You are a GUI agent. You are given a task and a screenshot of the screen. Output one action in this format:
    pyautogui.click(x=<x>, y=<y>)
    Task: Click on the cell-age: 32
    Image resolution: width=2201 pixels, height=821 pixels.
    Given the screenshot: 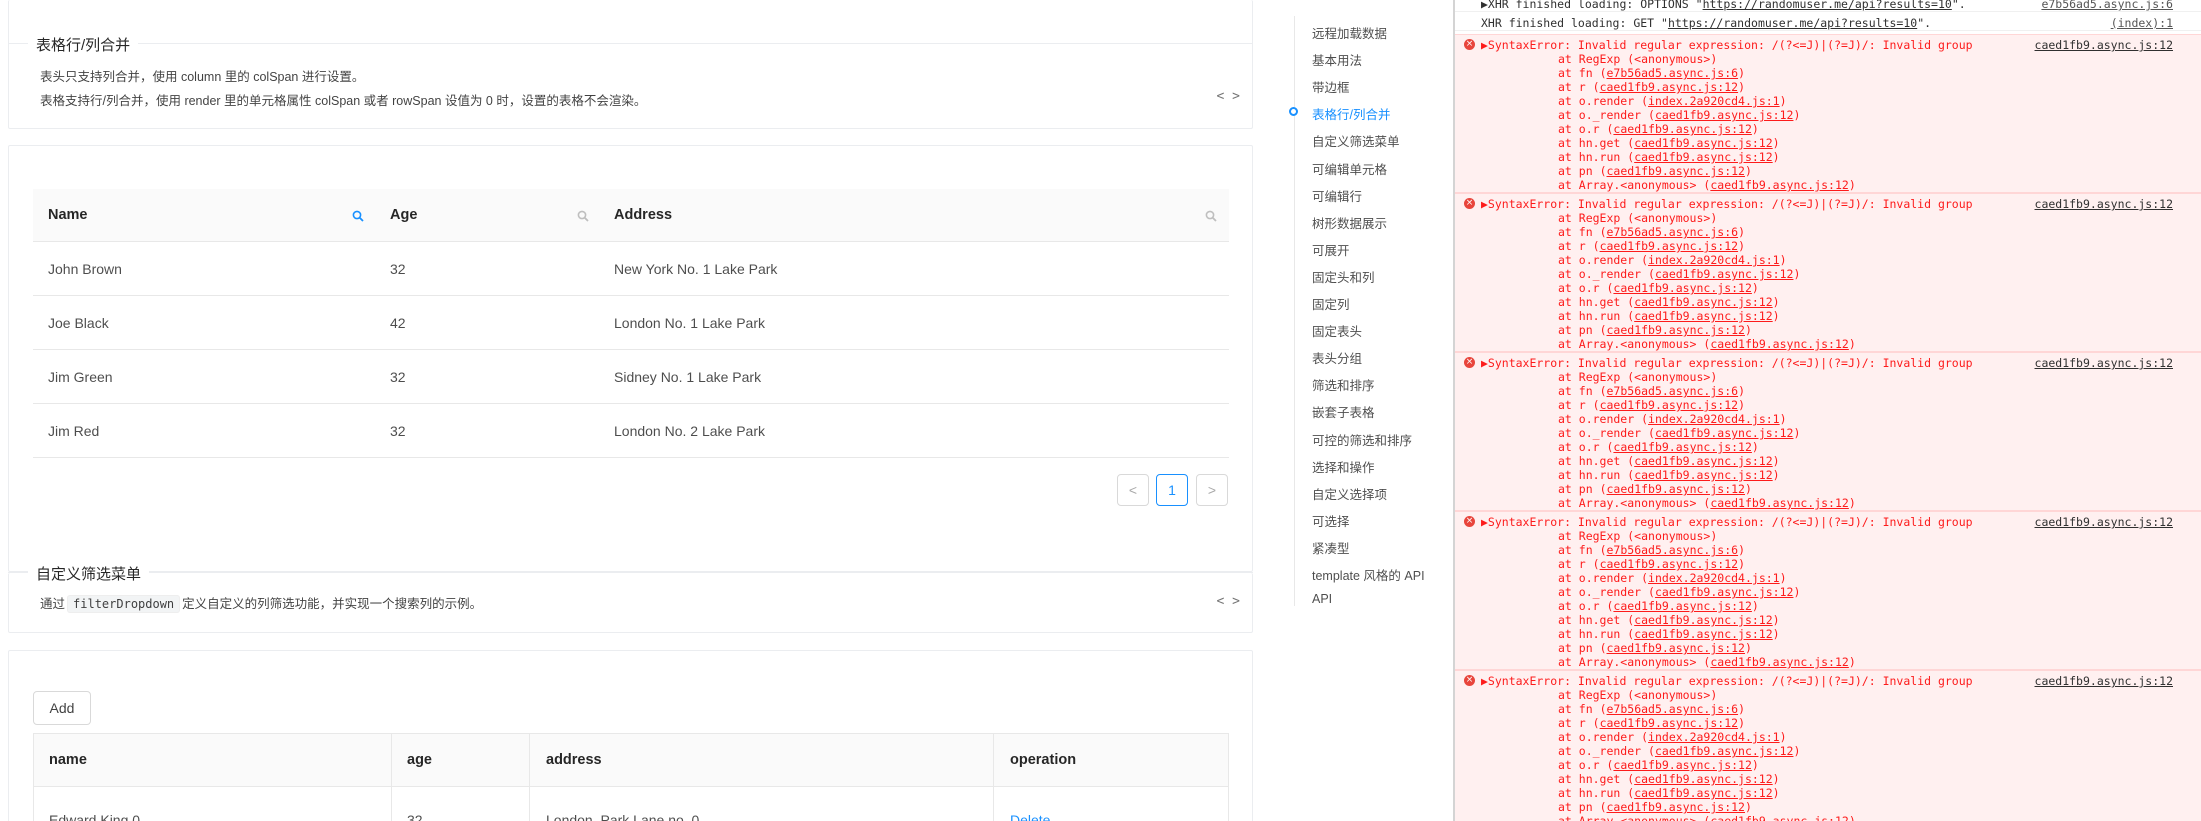 What is the action you would take?
    pyautogui.click(x=415, y=807)
    